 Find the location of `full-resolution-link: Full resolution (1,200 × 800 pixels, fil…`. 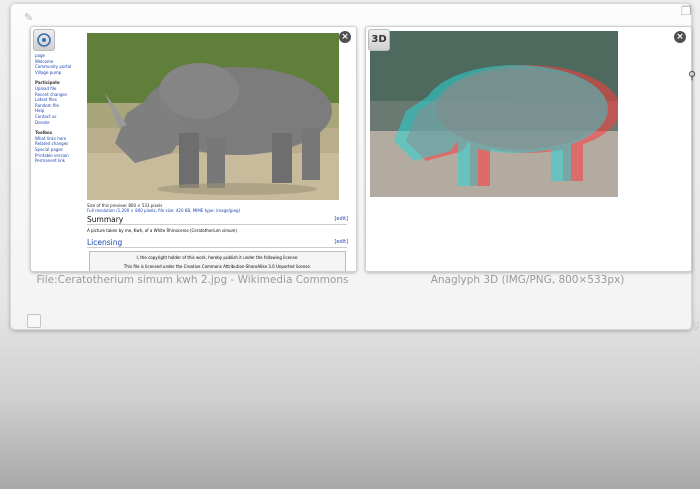

full-resolution-link: Full resolution (1,200 × 800 pixels, fil… is located at coordinates (218, 210).